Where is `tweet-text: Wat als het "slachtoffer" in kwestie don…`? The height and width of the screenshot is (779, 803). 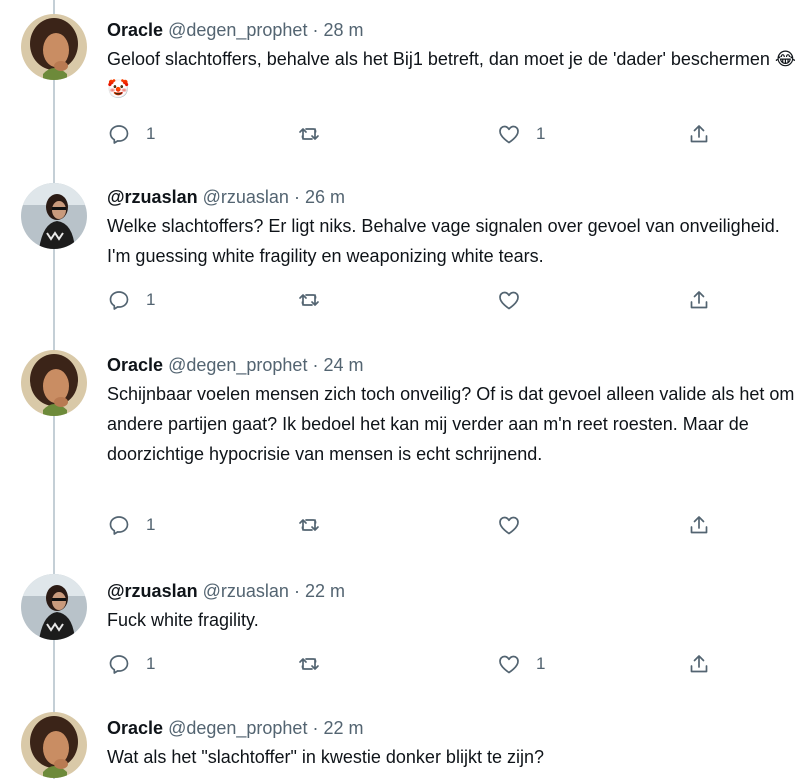
tweet-text: Wat als het "slachtoffer" in kwestie don… is located at coordinates (325, 757).